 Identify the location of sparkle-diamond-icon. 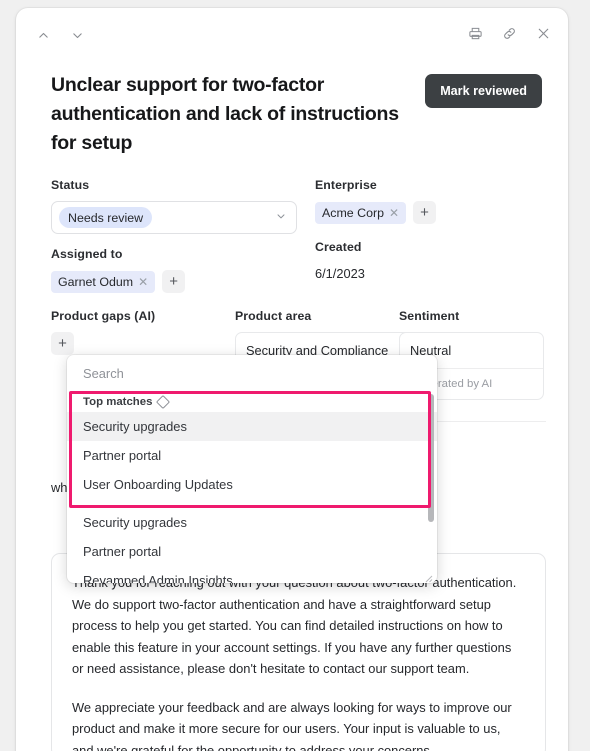
(163, 402).